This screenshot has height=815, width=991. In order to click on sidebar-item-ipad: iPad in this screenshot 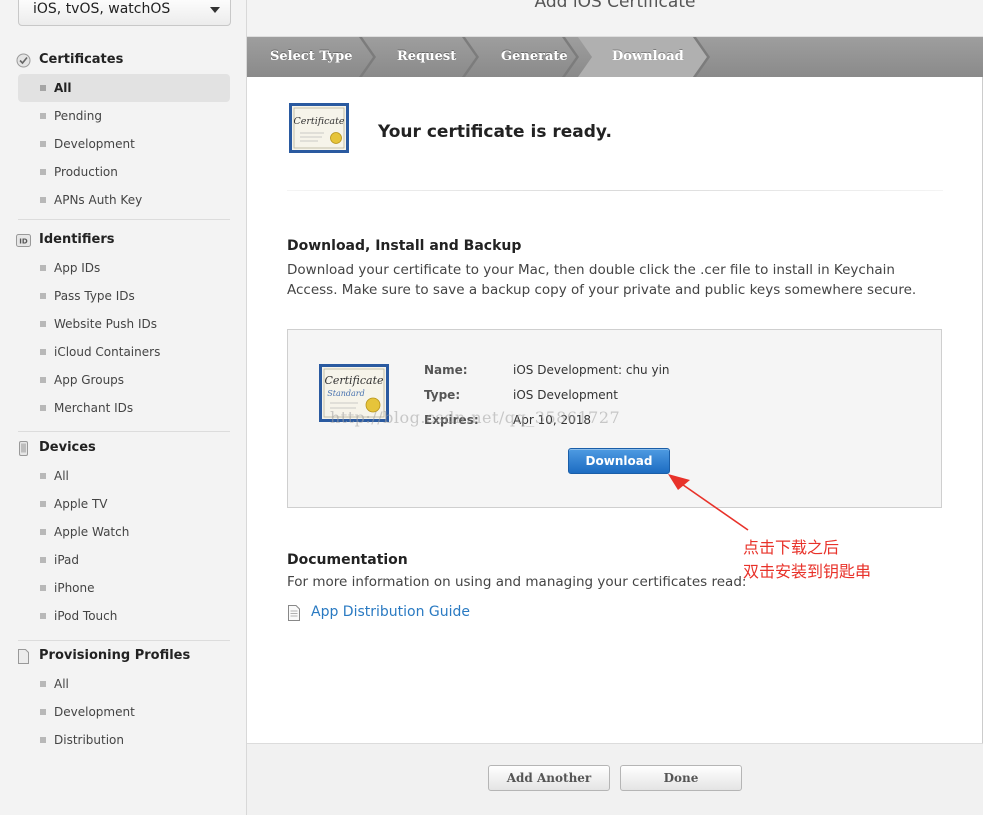, I will do `click(124, 560)`.